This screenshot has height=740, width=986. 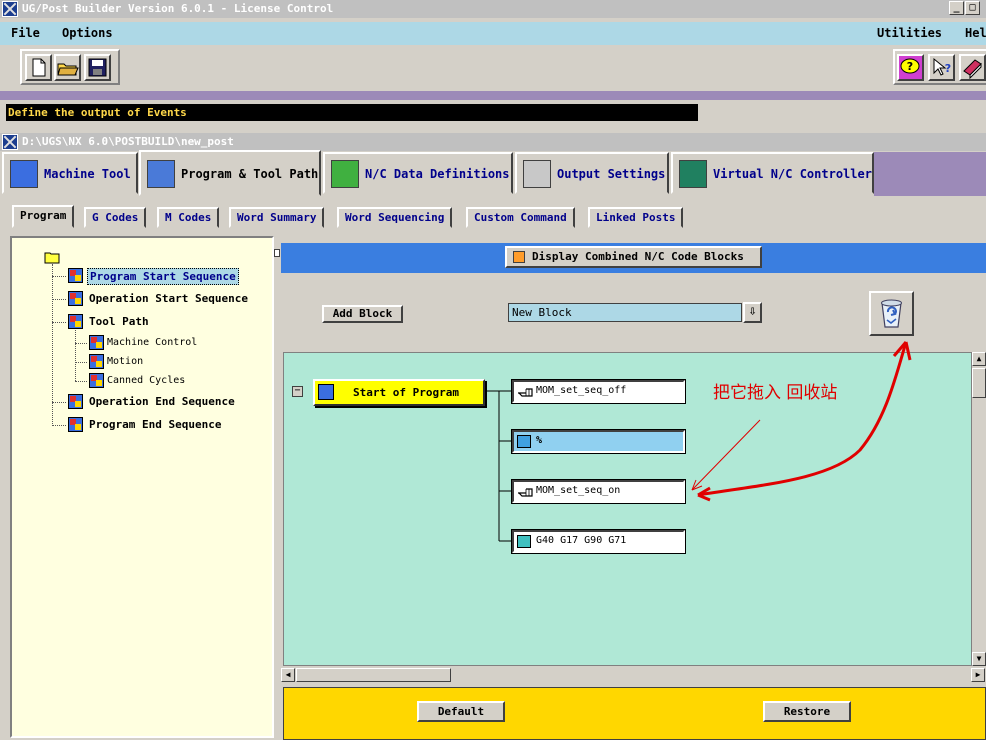 What do you see at coordinates (972, 8) in the screenshot?
I see `maximize-button: □` at bounding box center [972, 8].